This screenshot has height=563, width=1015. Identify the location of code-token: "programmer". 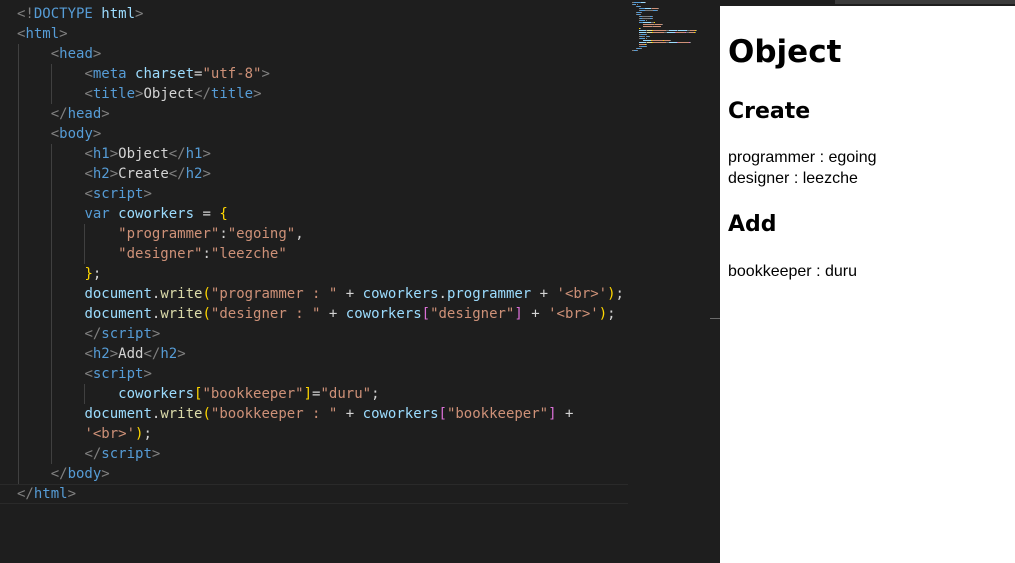
(169, 234).